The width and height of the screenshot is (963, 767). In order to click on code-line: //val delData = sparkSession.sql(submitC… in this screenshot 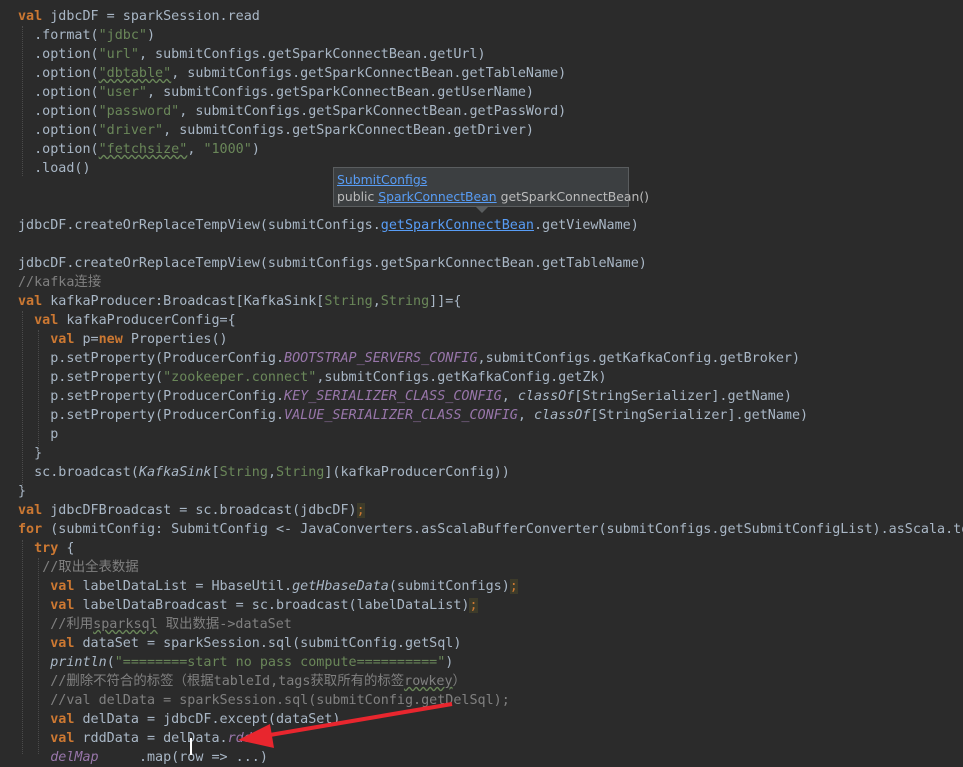, I will do `click(264, 700)`.